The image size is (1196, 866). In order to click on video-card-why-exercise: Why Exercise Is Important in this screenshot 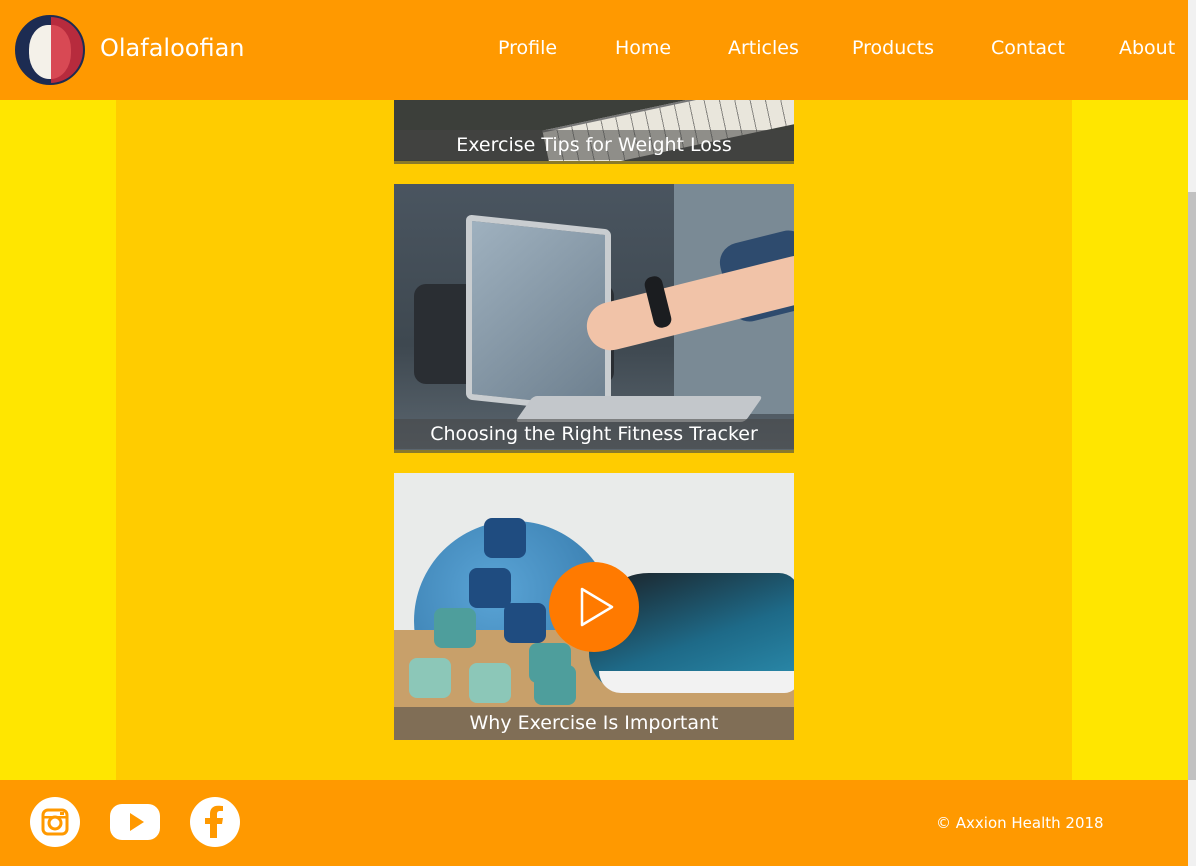, I will do `click(594, 606)`.